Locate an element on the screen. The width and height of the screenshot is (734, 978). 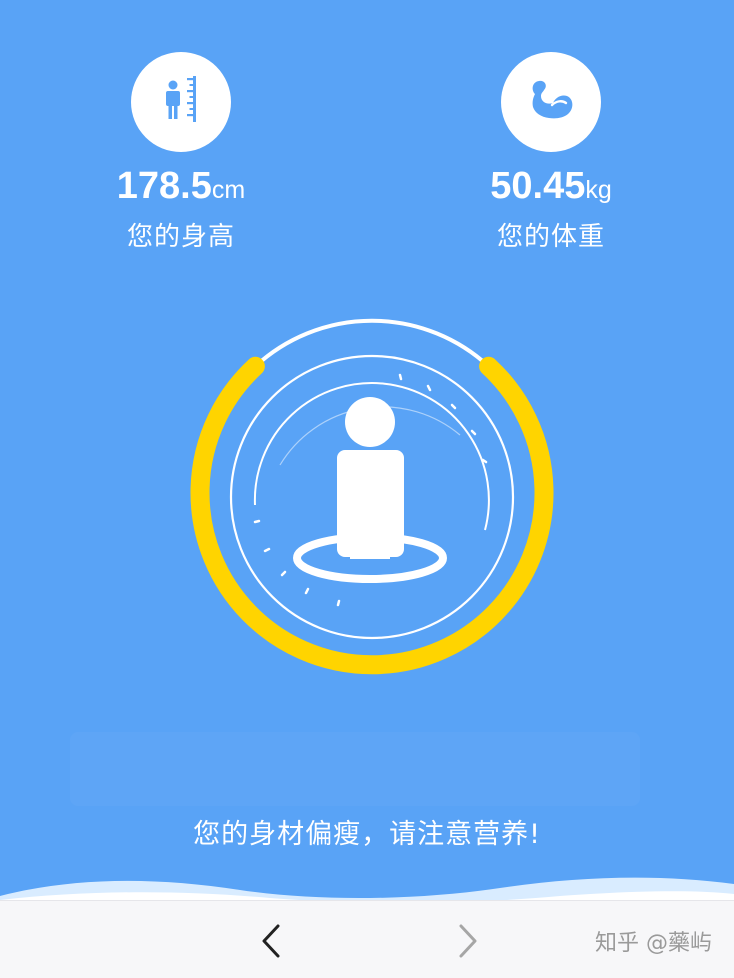
height-ruler-person-icon is located at coordinates (181, 102).